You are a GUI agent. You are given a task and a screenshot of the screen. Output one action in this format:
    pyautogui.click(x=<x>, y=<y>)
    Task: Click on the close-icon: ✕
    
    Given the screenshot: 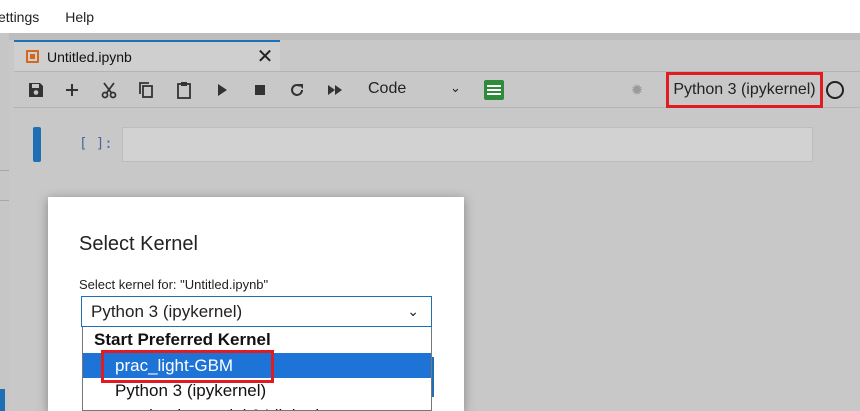 What is the action you would take?
    pyautogui.click(x=265, y=57)
    